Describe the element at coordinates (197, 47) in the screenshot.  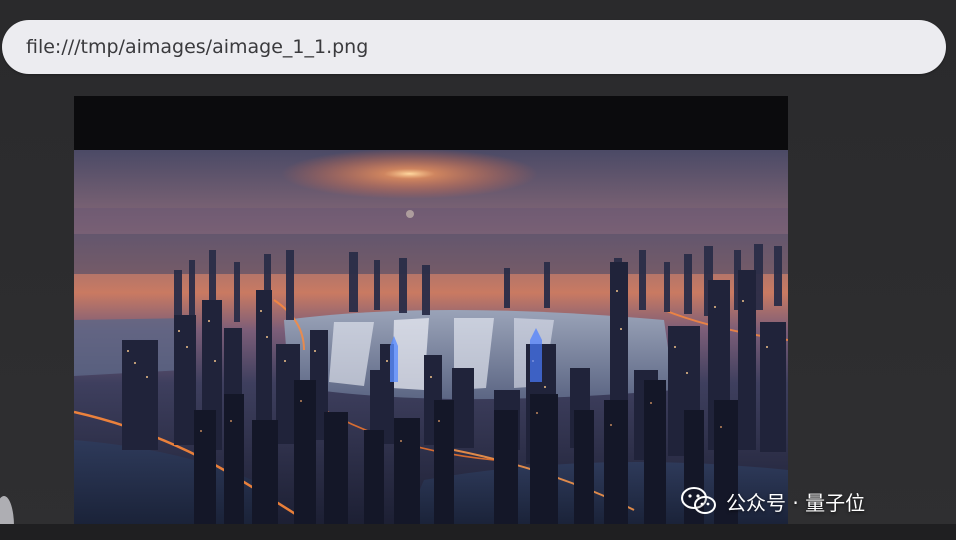
I see `url-text: file:///tmp/aimages/aimage_1_1.png` at that location.